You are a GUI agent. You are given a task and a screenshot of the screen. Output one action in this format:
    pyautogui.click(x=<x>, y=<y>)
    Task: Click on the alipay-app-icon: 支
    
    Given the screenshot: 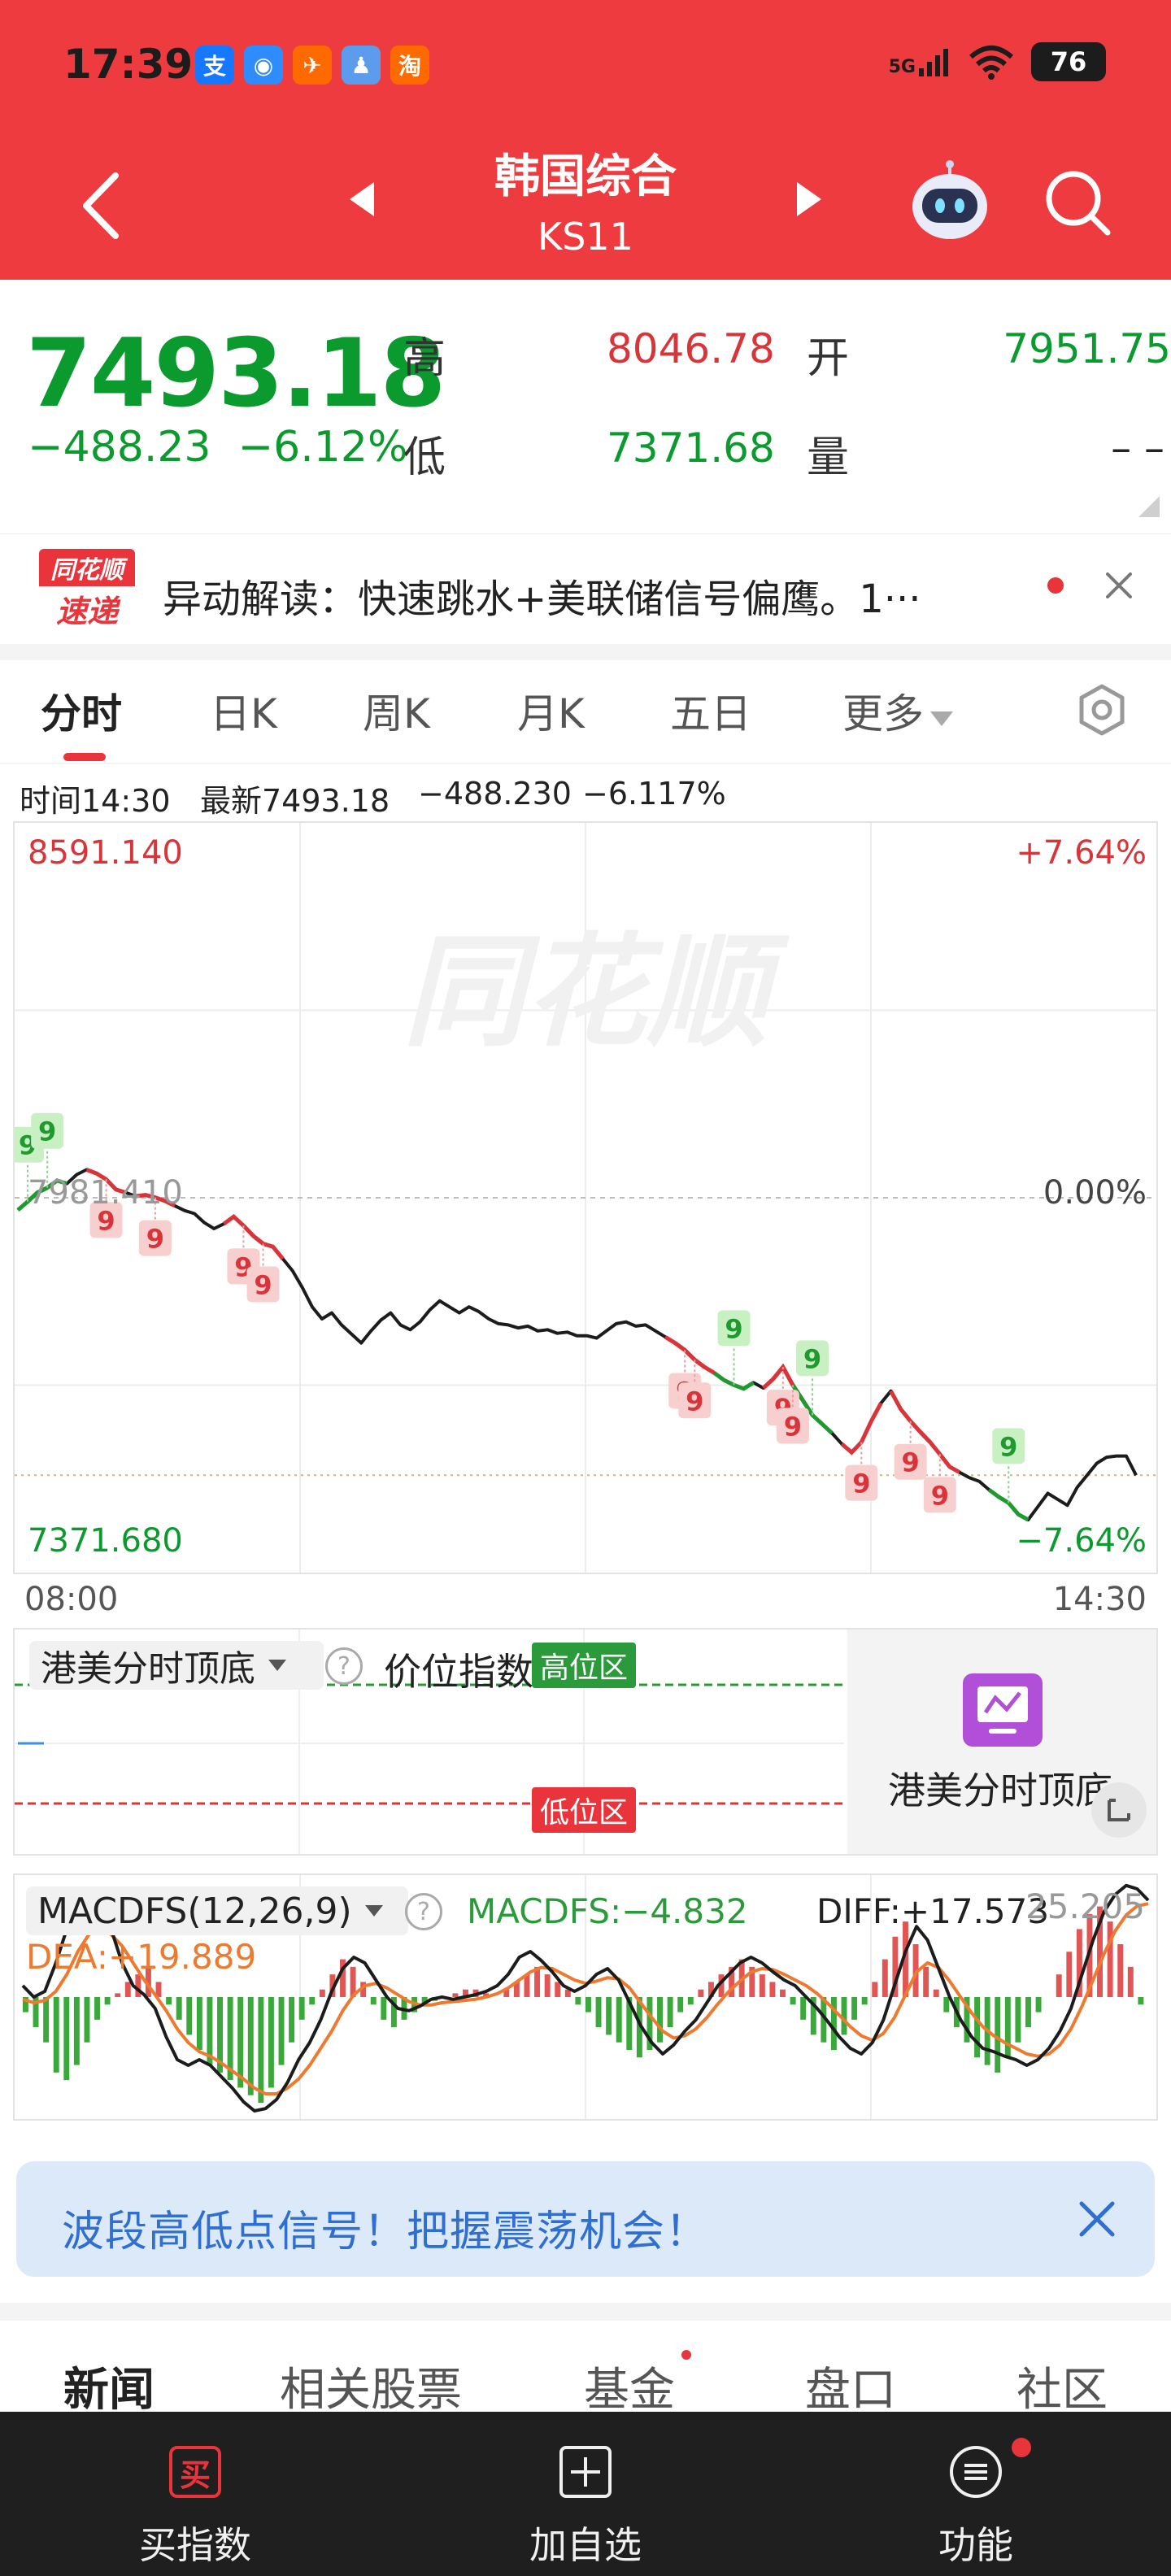 What is the action you would take?
    pyautogui.click(x=214, y=66)
    